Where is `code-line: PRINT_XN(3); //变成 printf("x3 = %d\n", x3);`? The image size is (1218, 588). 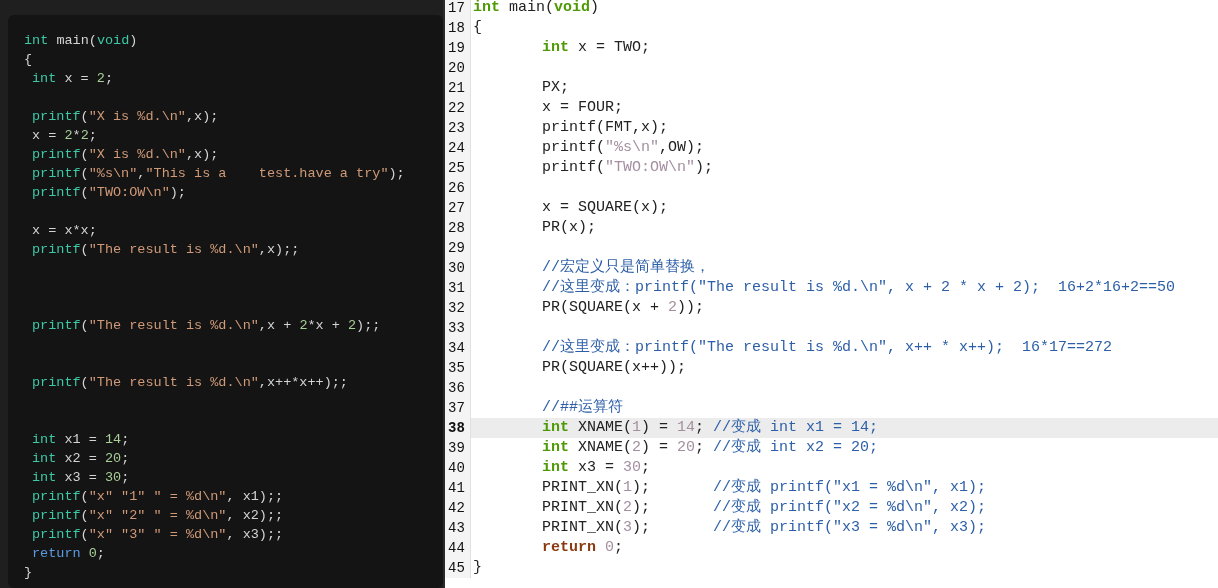 code-line: PRINT_XN(3); //变成 printf("x3 = %d\n", x3); is located at coordinates (764, 527).